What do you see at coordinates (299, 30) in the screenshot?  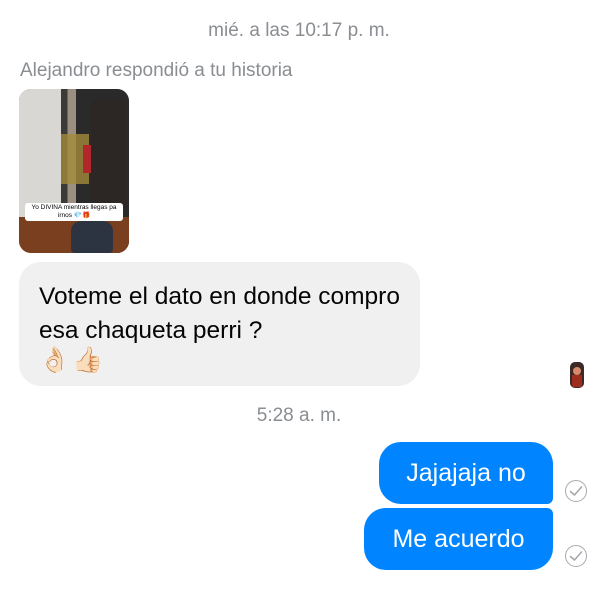 I see `timestamp: mié. a las 10:17 p. m.` at bounding box center [299, 30].